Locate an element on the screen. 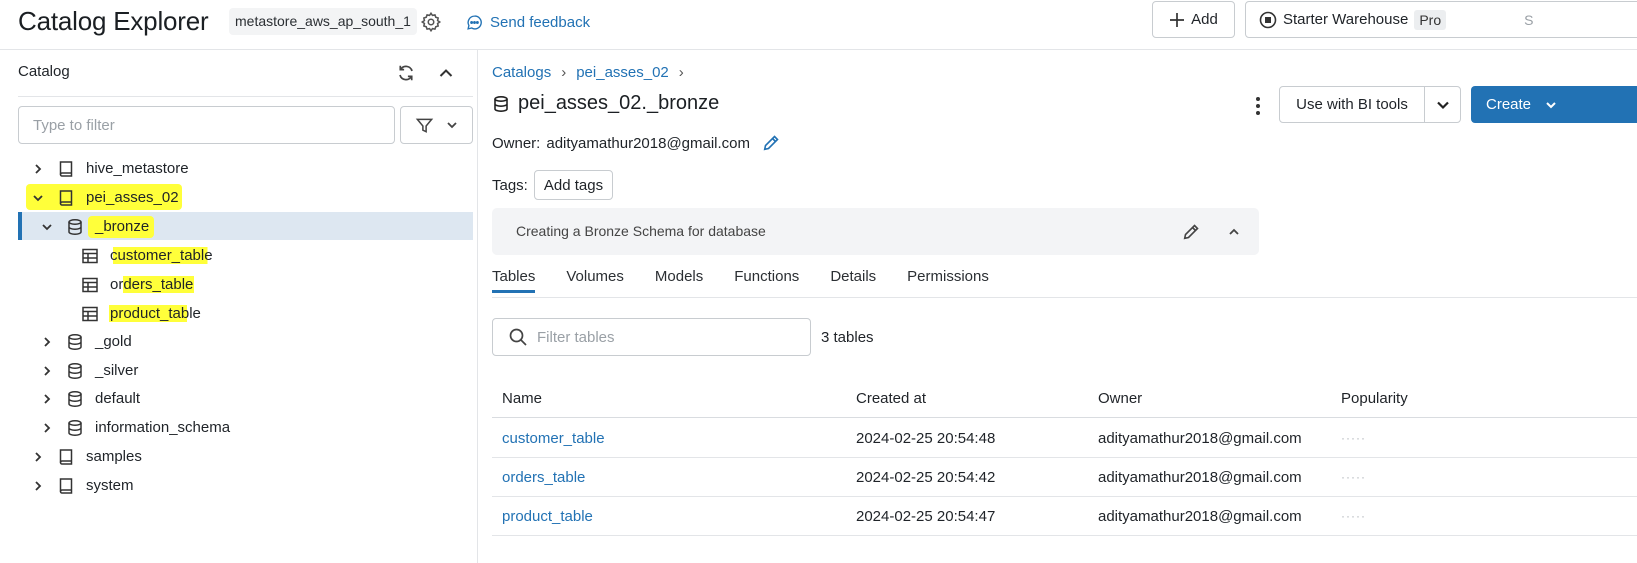 The width and height of the screenshot is (1637, 563). tree-item-silver: _silver is located at coordinates (88, 370).